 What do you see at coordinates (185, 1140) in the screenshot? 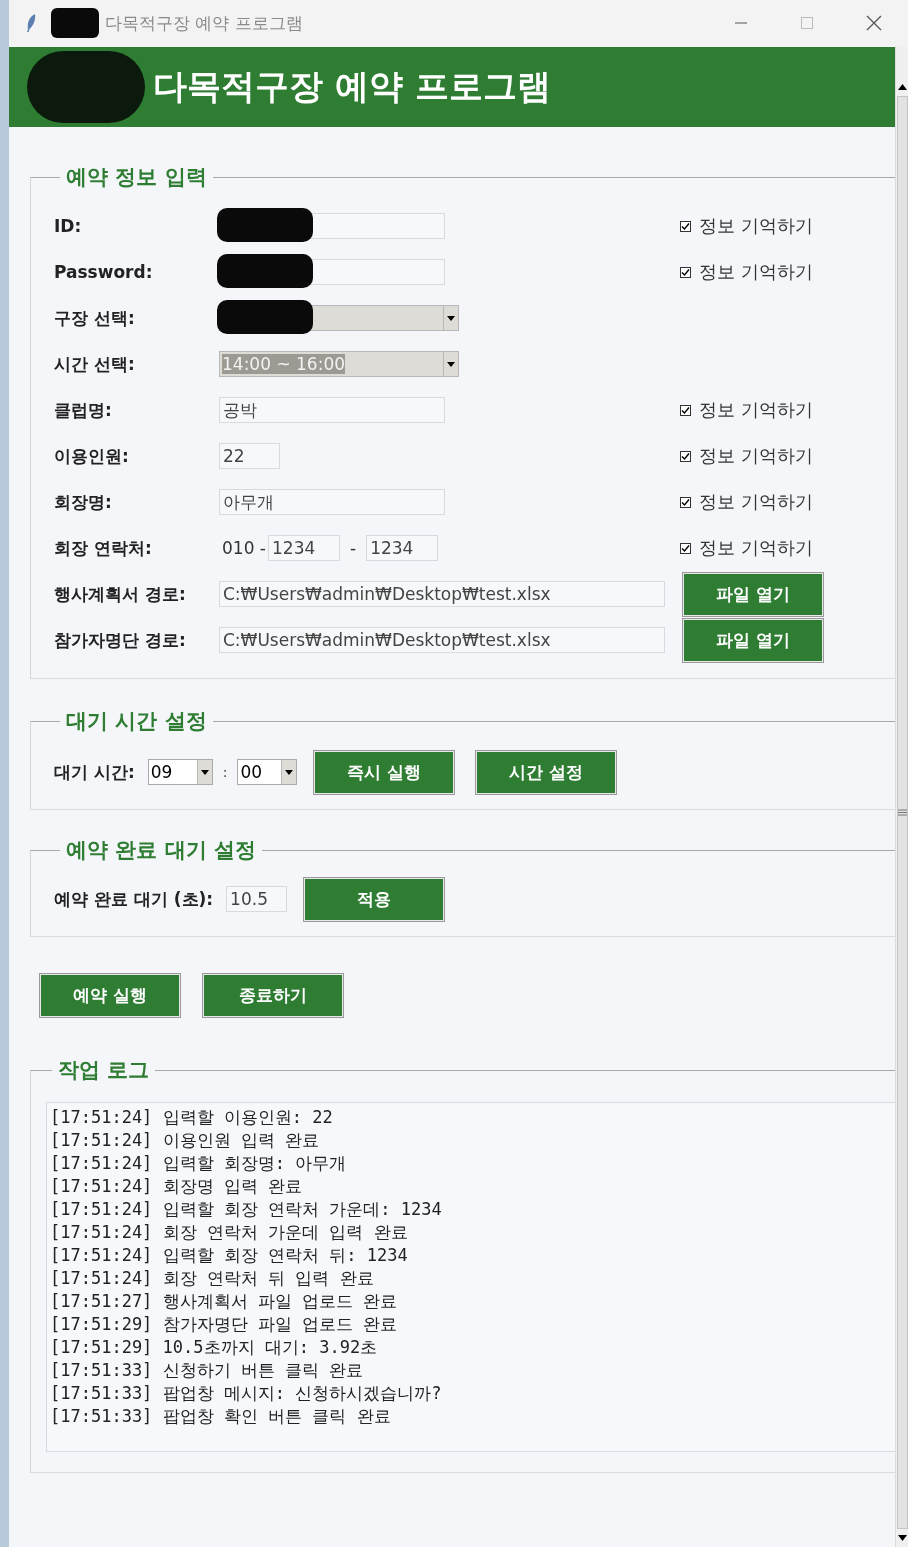
I see `log-line: [17:51:24] 이용인원 입력 완료` at bounding box center [185, 1140].